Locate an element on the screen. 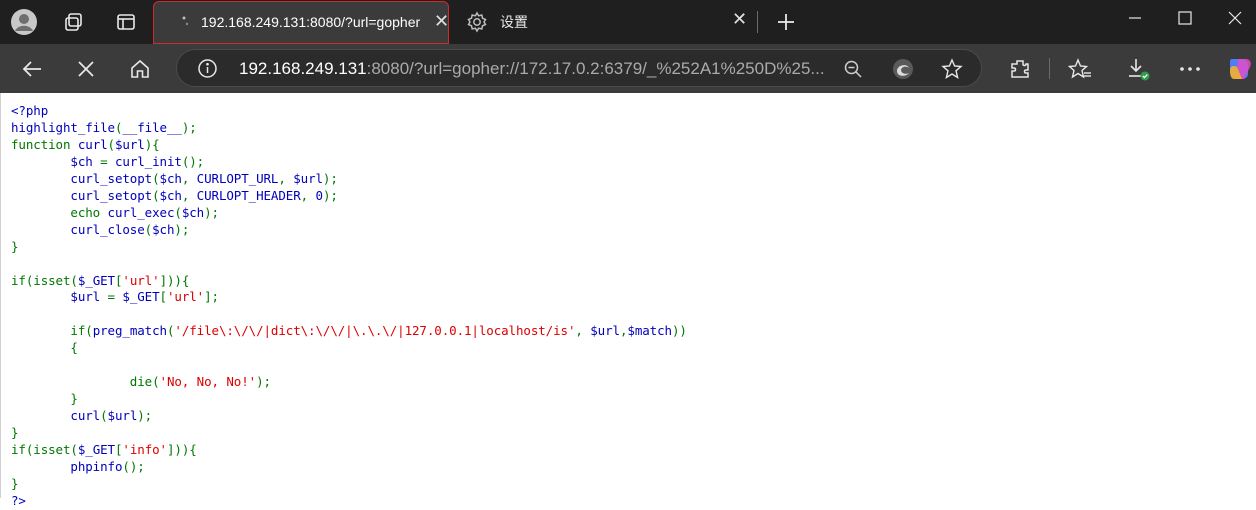 This screenshot has width=1256, height=510. code-token: curl_close is located at coordinates (78, 229).